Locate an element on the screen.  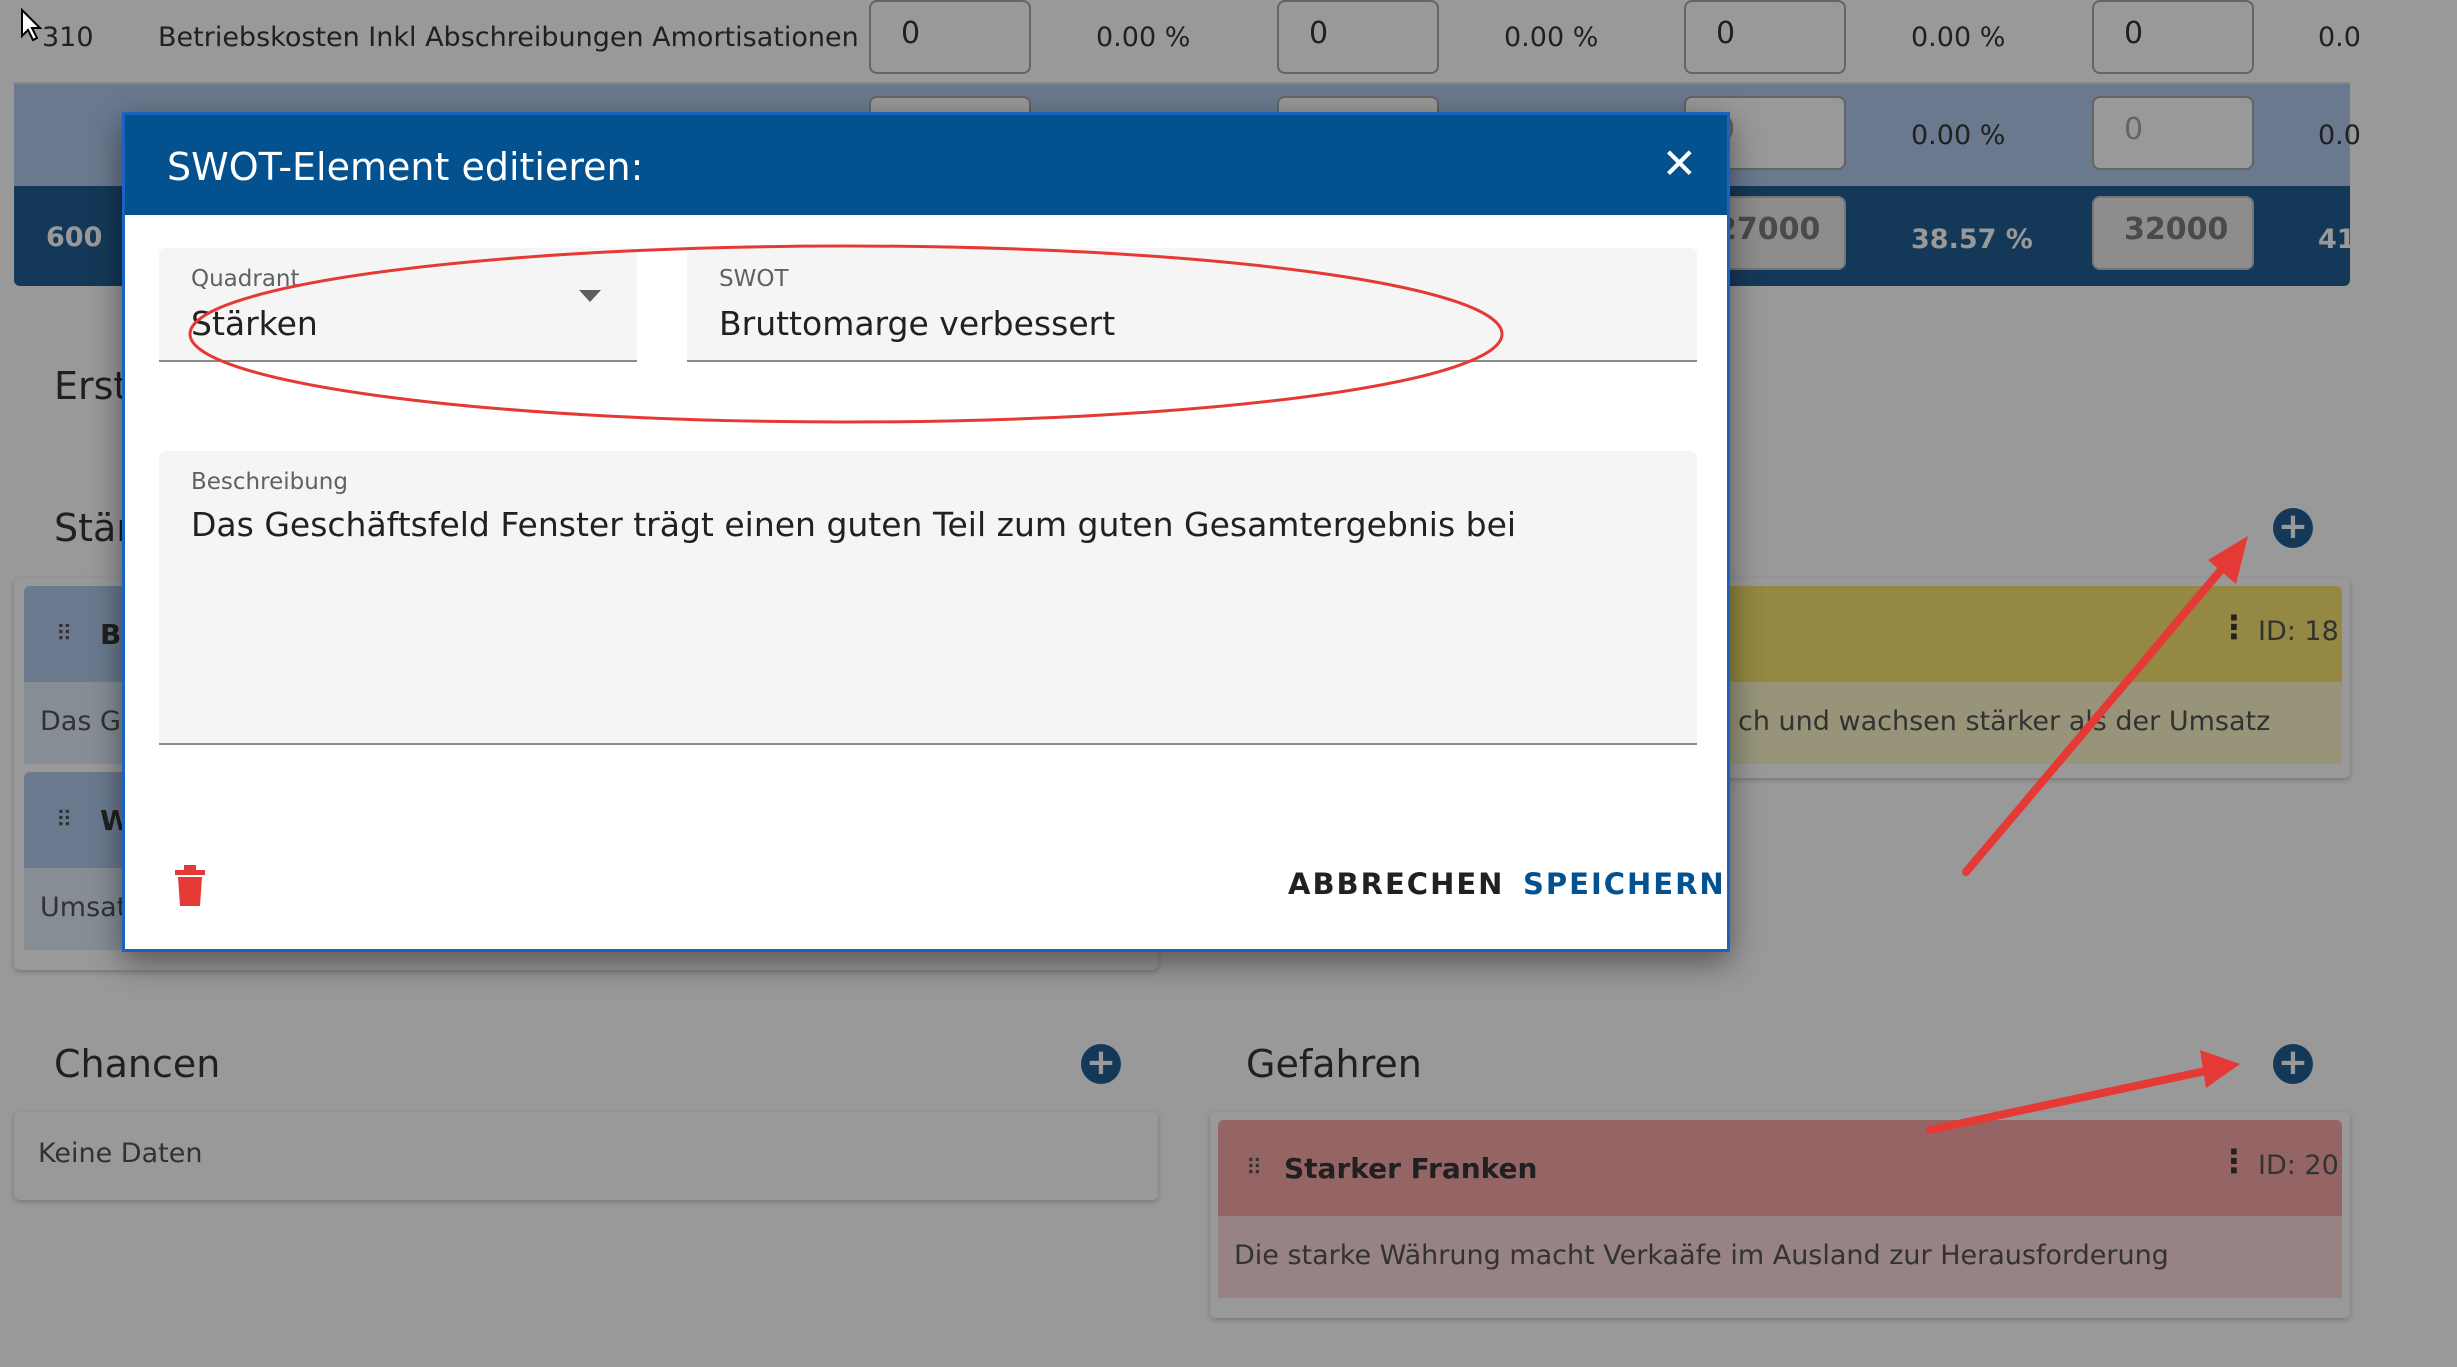
highlight-ellipse is located at coordinates (846, 334).